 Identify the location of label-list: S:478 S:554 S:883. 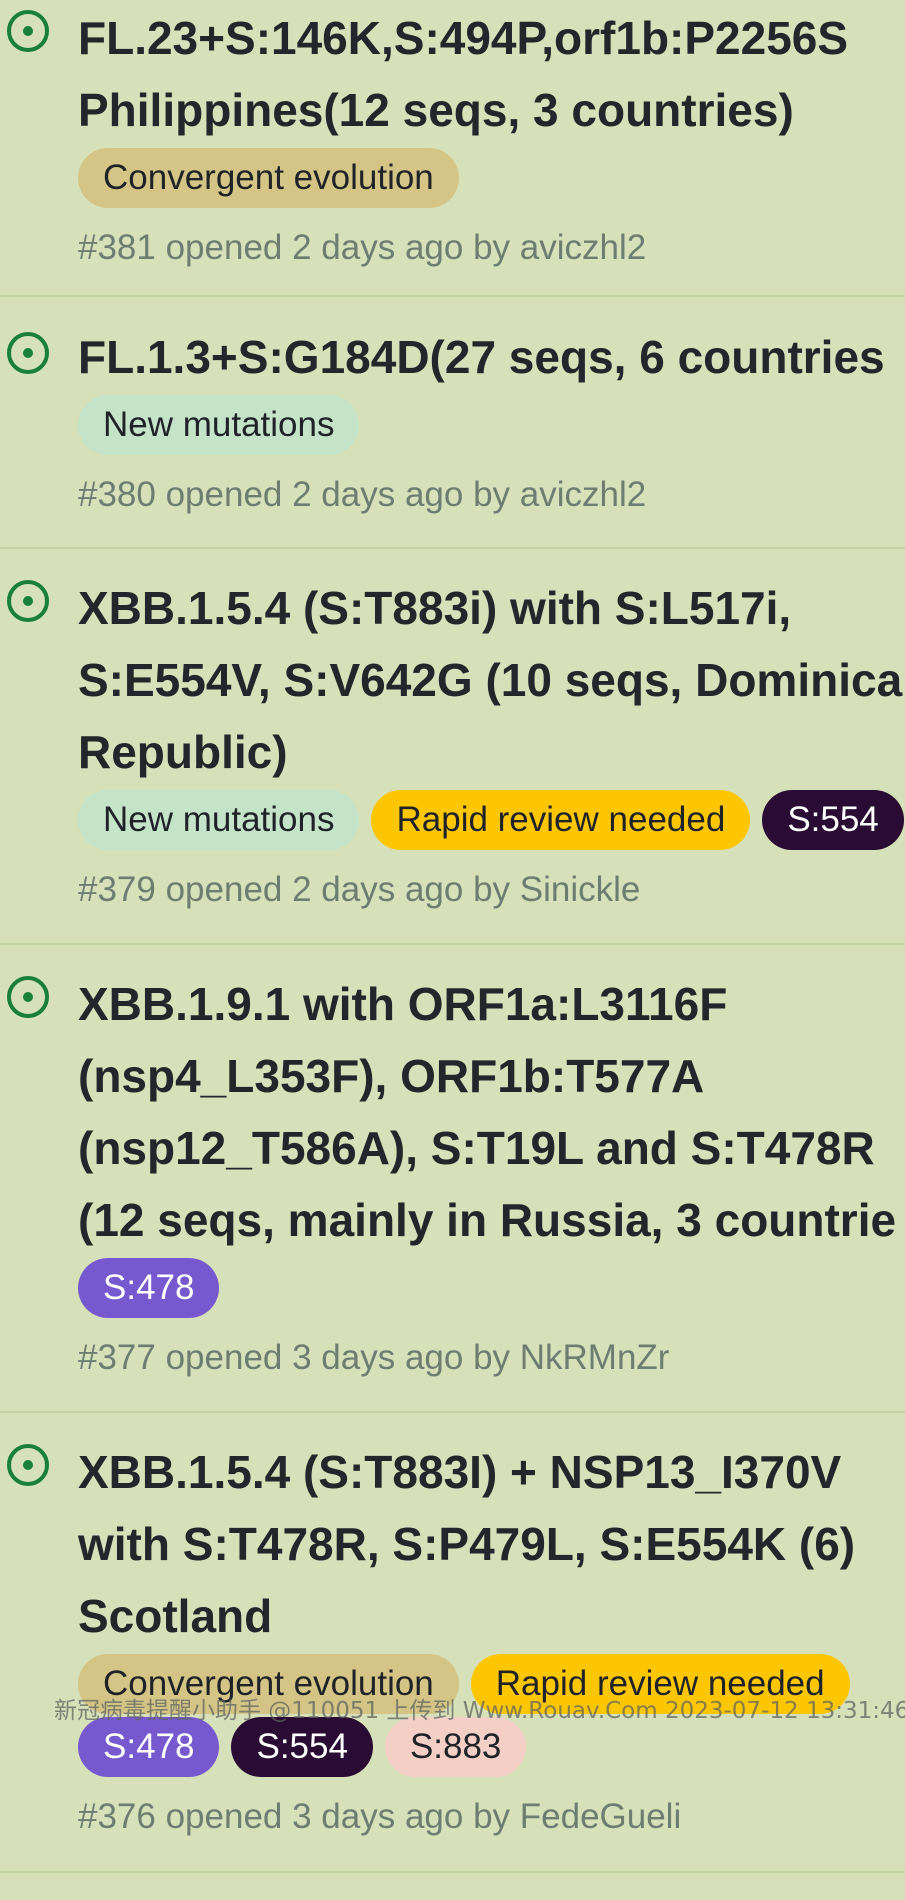
(491, 1747).